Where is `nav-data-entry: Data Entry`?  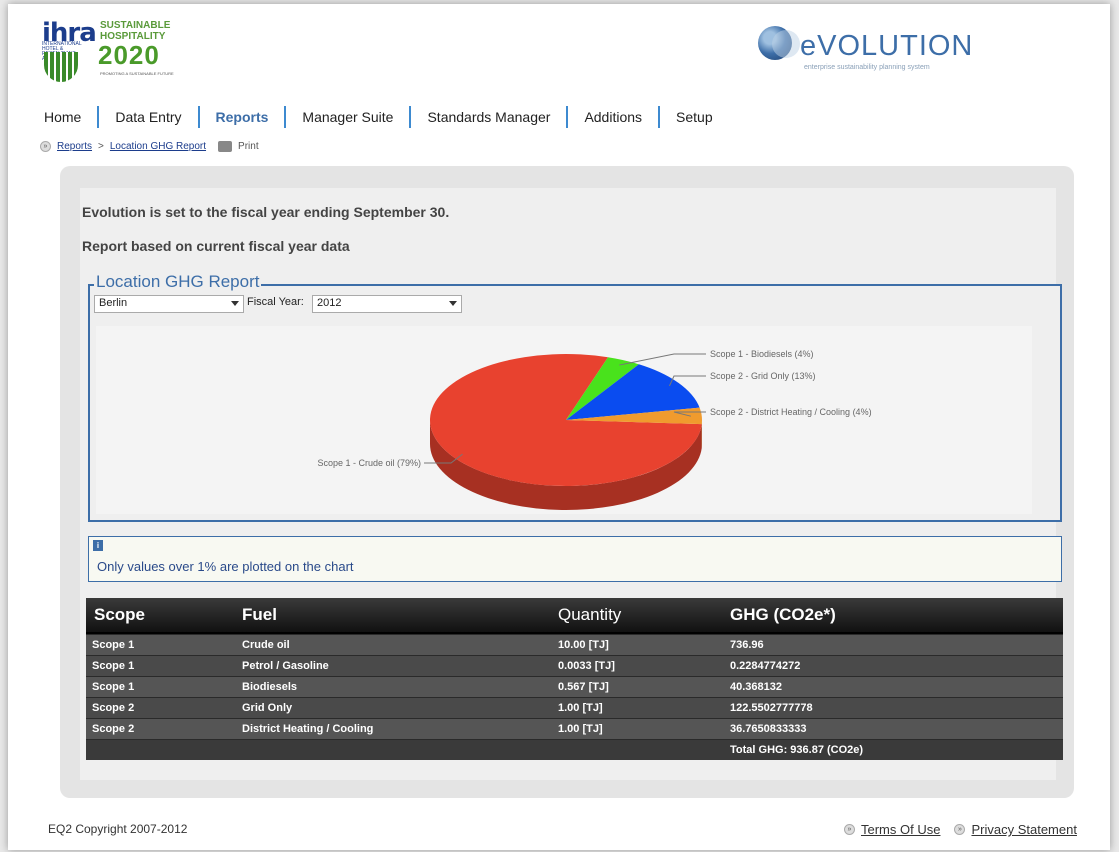 nav-data-entry: Data Entry is located at coordinates (147, 117).